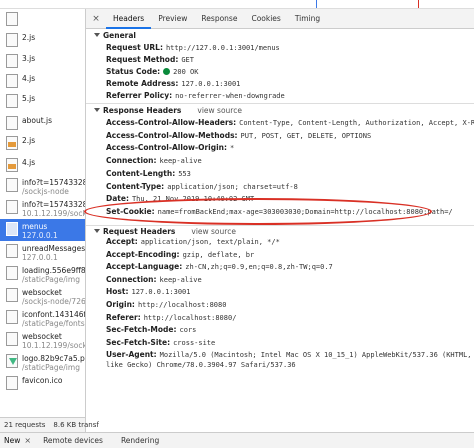  Describe the element at coordinates (53, 358) in the screenshot. I see `request-name: logo.82b9c7a5.png` at that location.